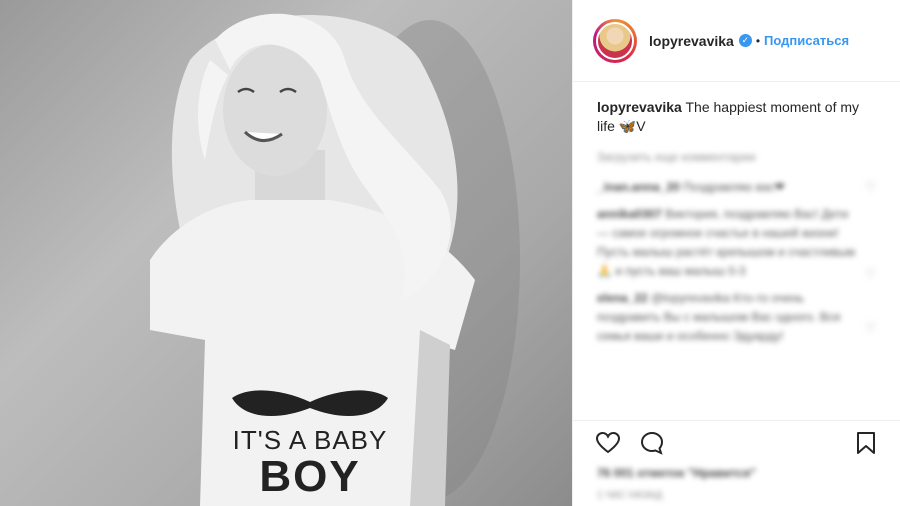  What do you see at coordinates (627, 126) in the screenshot?
I see `butterfly-emoji: 🦋` at bounding box center [627, 126].